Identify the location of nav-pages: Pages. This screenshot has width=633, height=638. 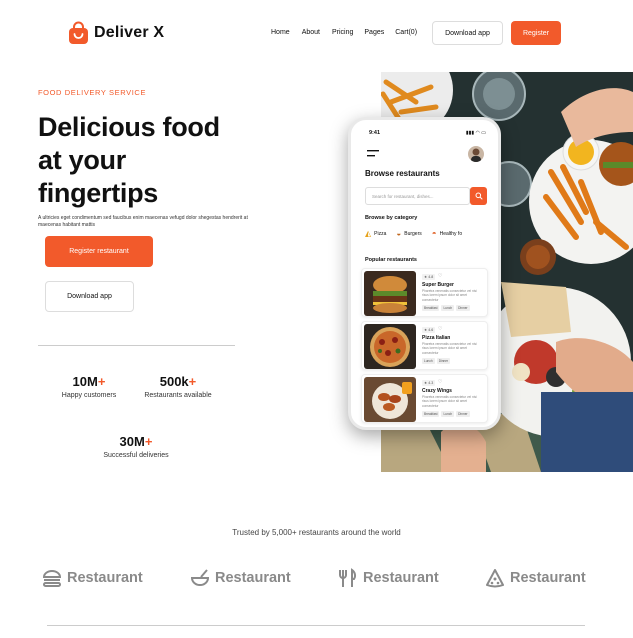
(374, 32).